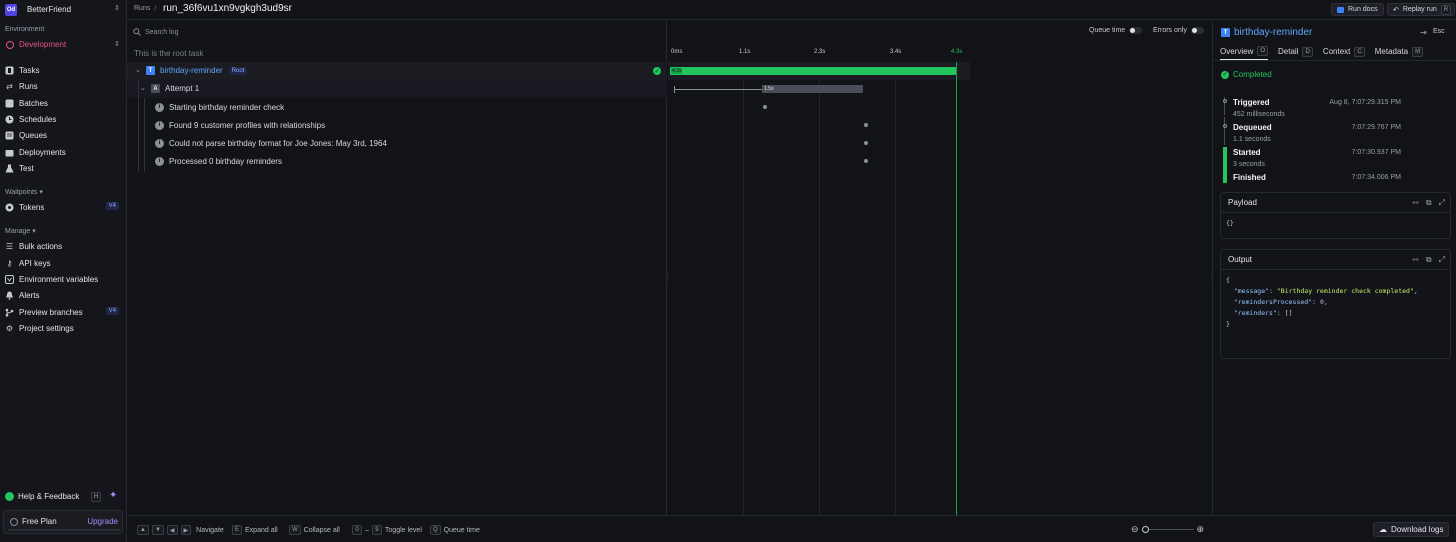 Image resolution: width=1456 pixels, height=542 pixels. What do you see at coordinates (1107, 30) in the screenshot?
I see `queue-time-label: Queue time` at bounding box center [1107, 30].